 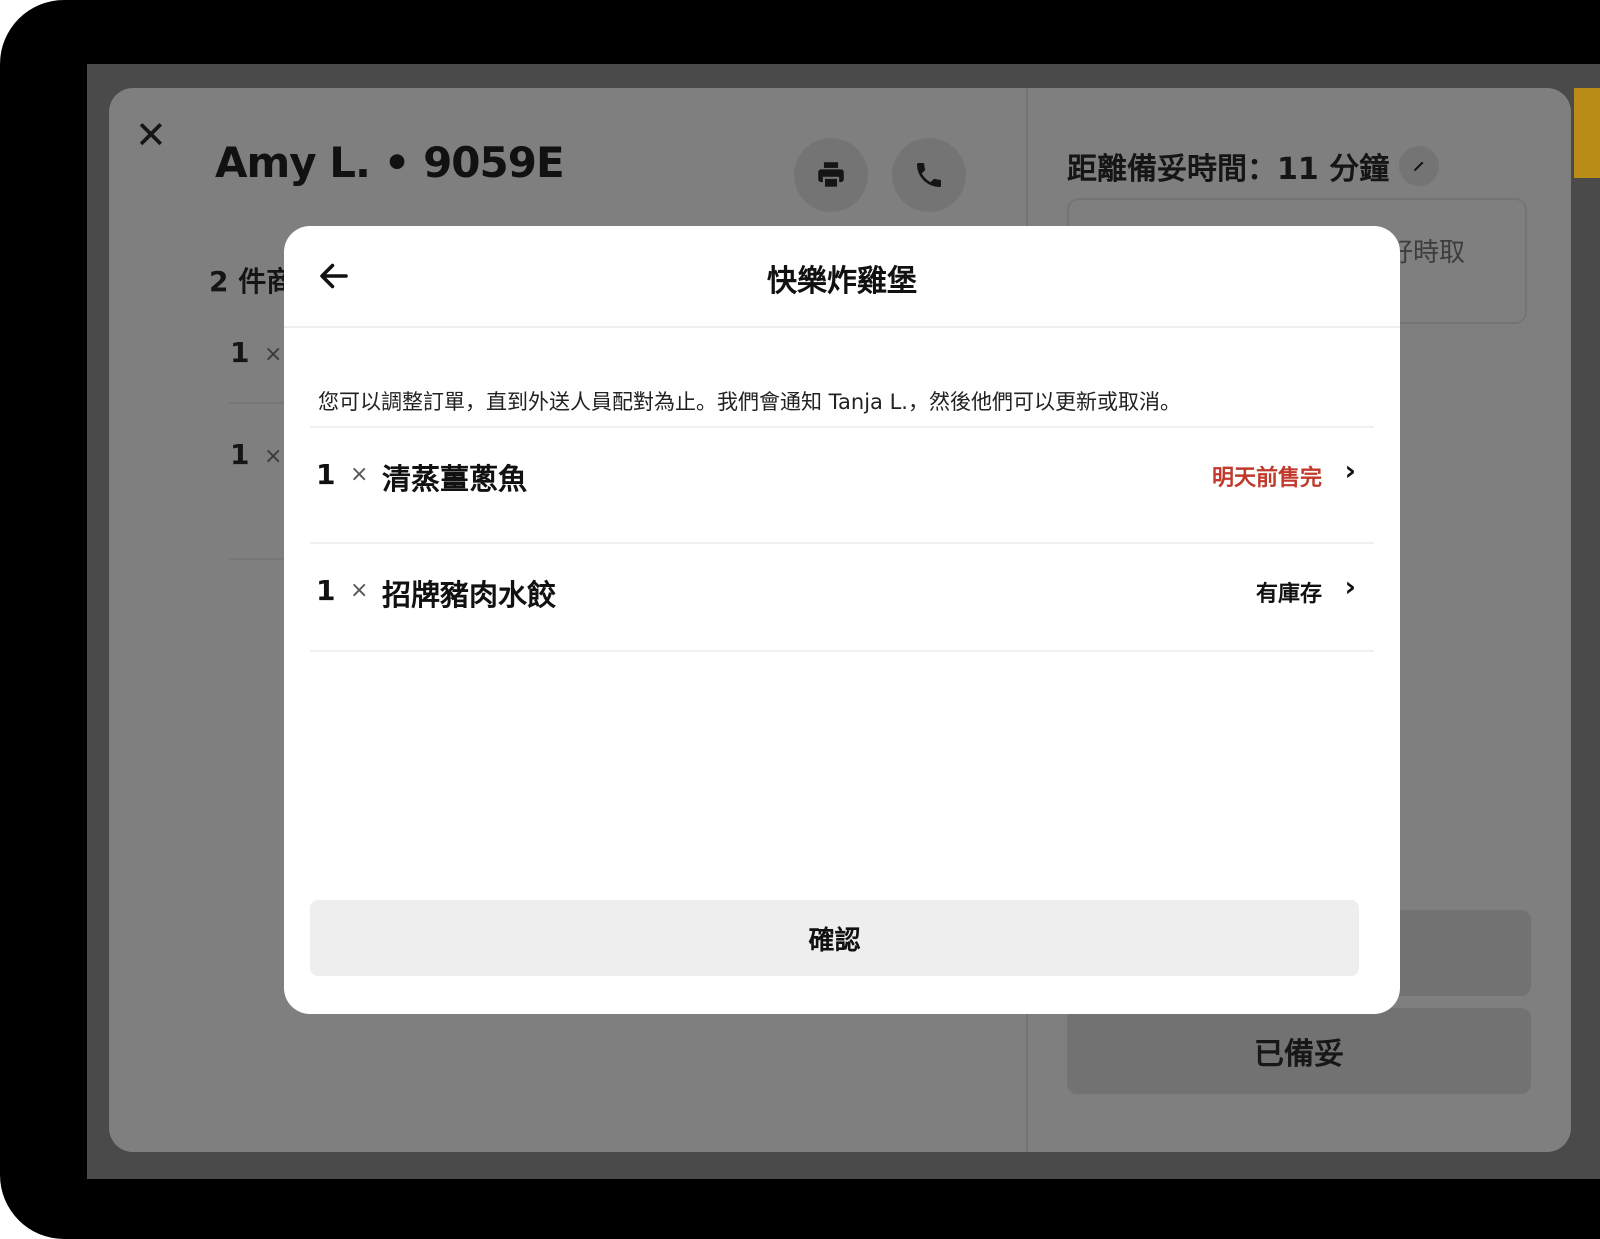 I want to click on item-name: 招牌豬肉水餃, so click(x=469, y=595).